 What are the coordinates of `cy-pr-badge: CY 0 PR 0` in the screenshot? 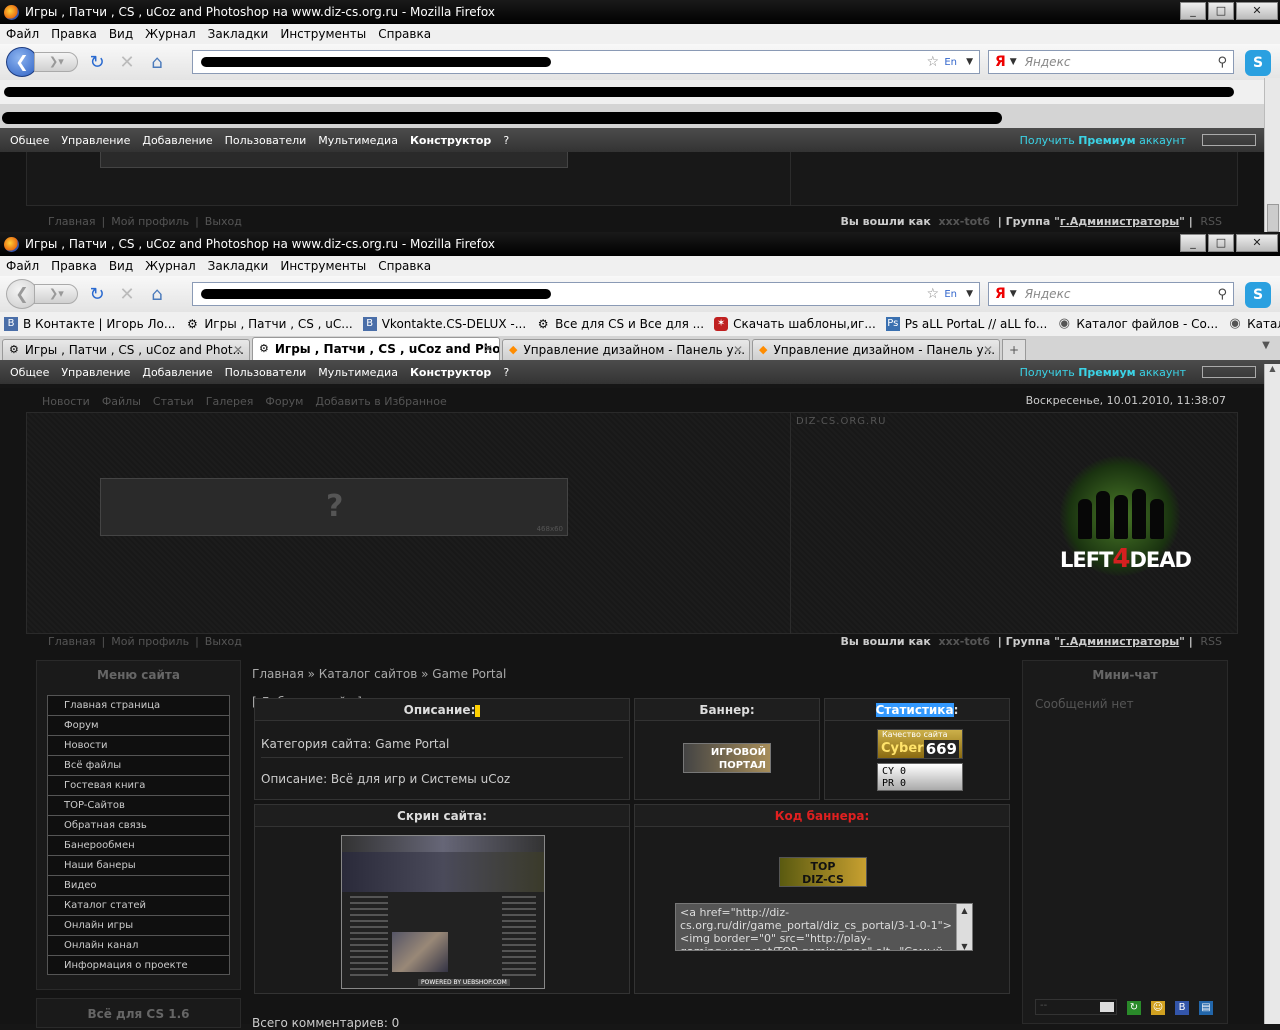 It's located at (920, 777).